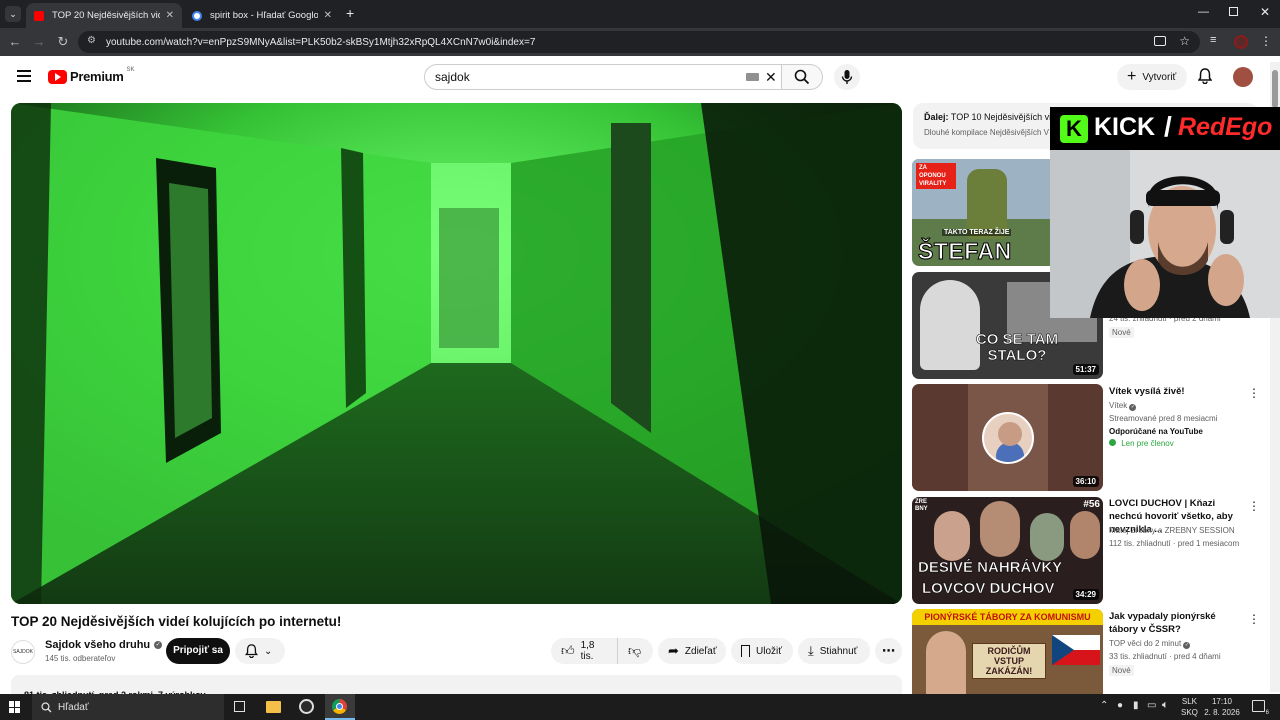 The height and width of the screenshot is (720, 1280). Describe the element at coordinates (91, 75) in the screenshot. I see `youtube-logo: Premium SK` at that location.